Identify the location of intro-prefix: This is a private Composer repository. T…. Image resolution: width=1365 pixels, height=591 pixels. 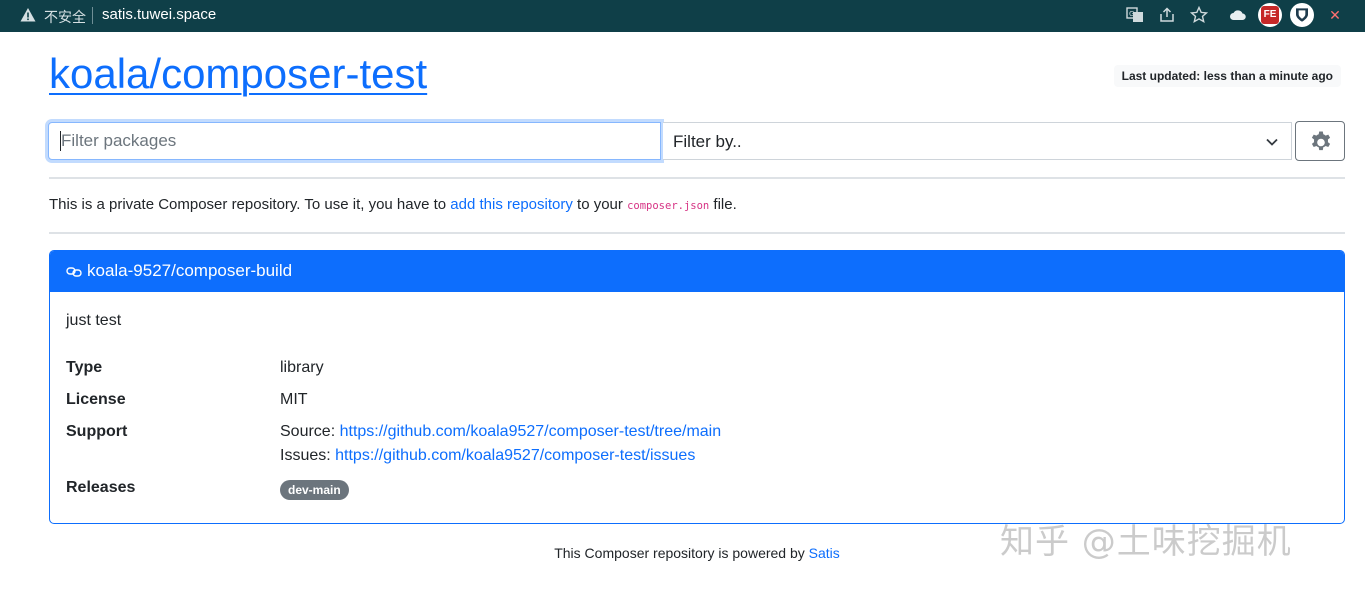
(250, 204).